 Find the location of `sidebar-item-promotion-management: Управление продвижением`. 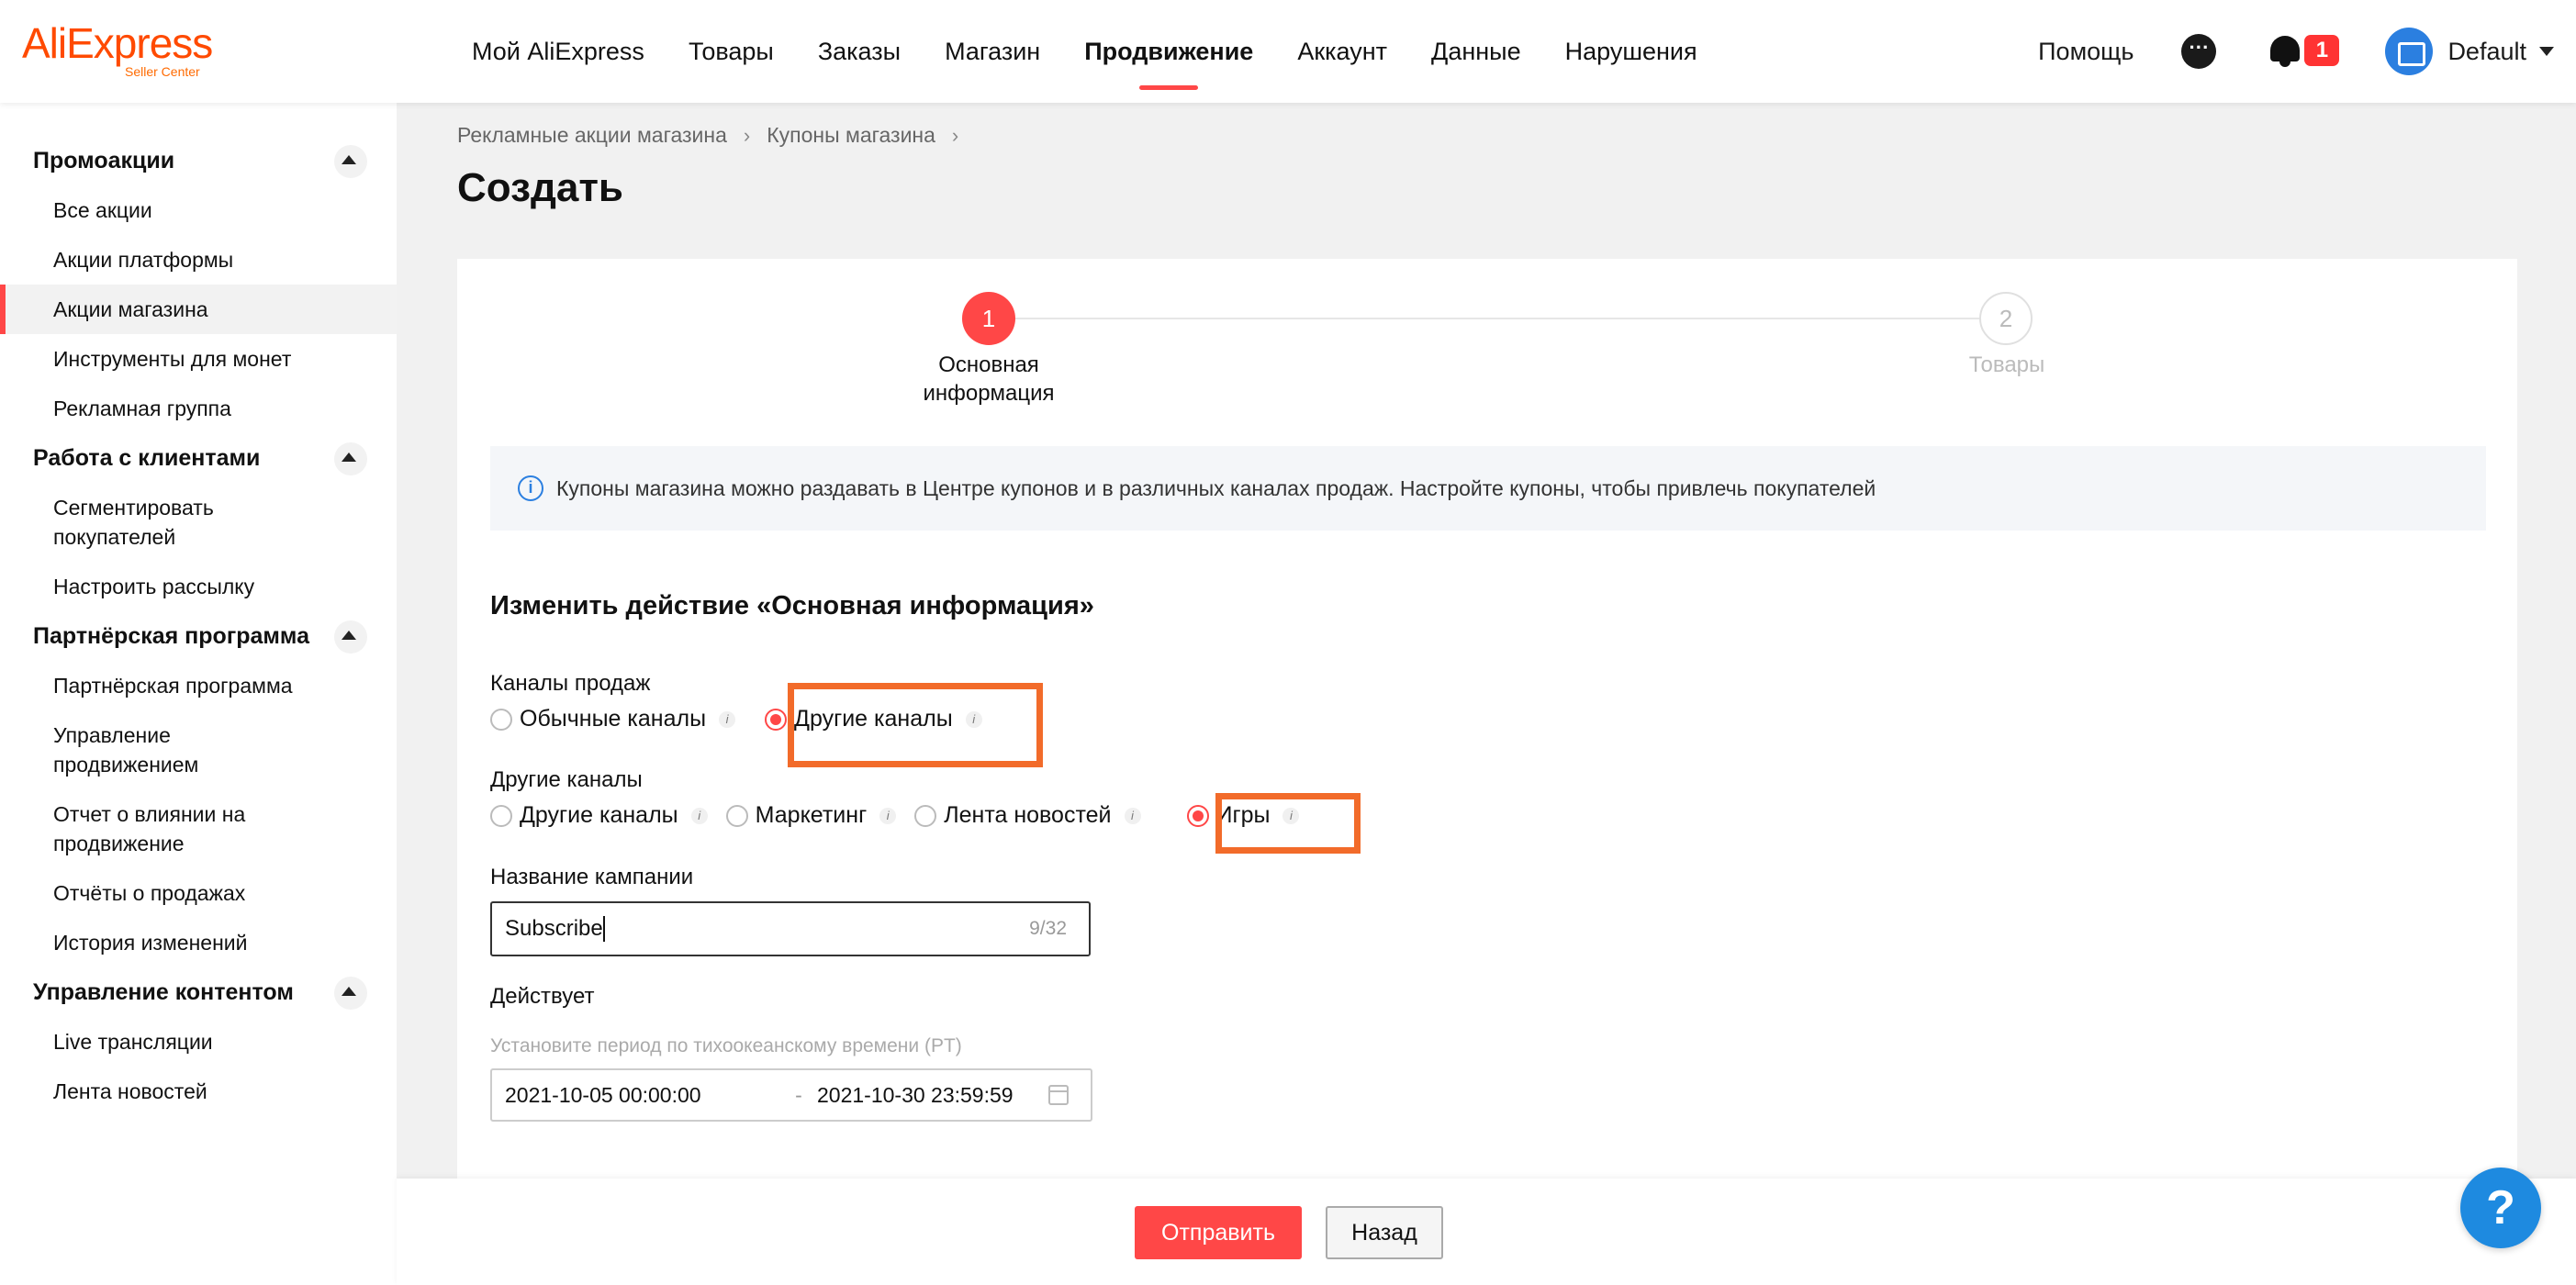

sidebar-item-promotion-management: Управление продвижением is located at coordinates (137, 749).